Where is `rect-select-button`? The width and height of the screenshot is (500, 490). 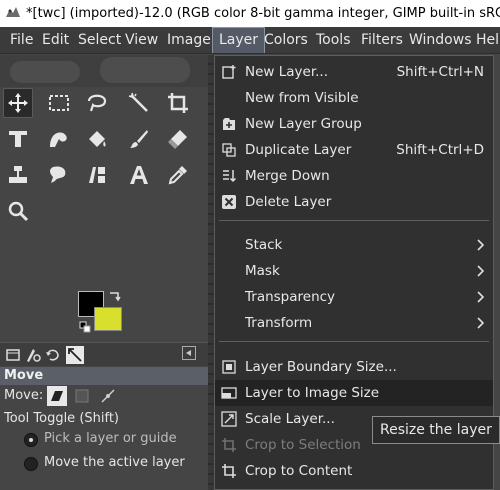
rect-select-button is located at coordinates (59, 103).